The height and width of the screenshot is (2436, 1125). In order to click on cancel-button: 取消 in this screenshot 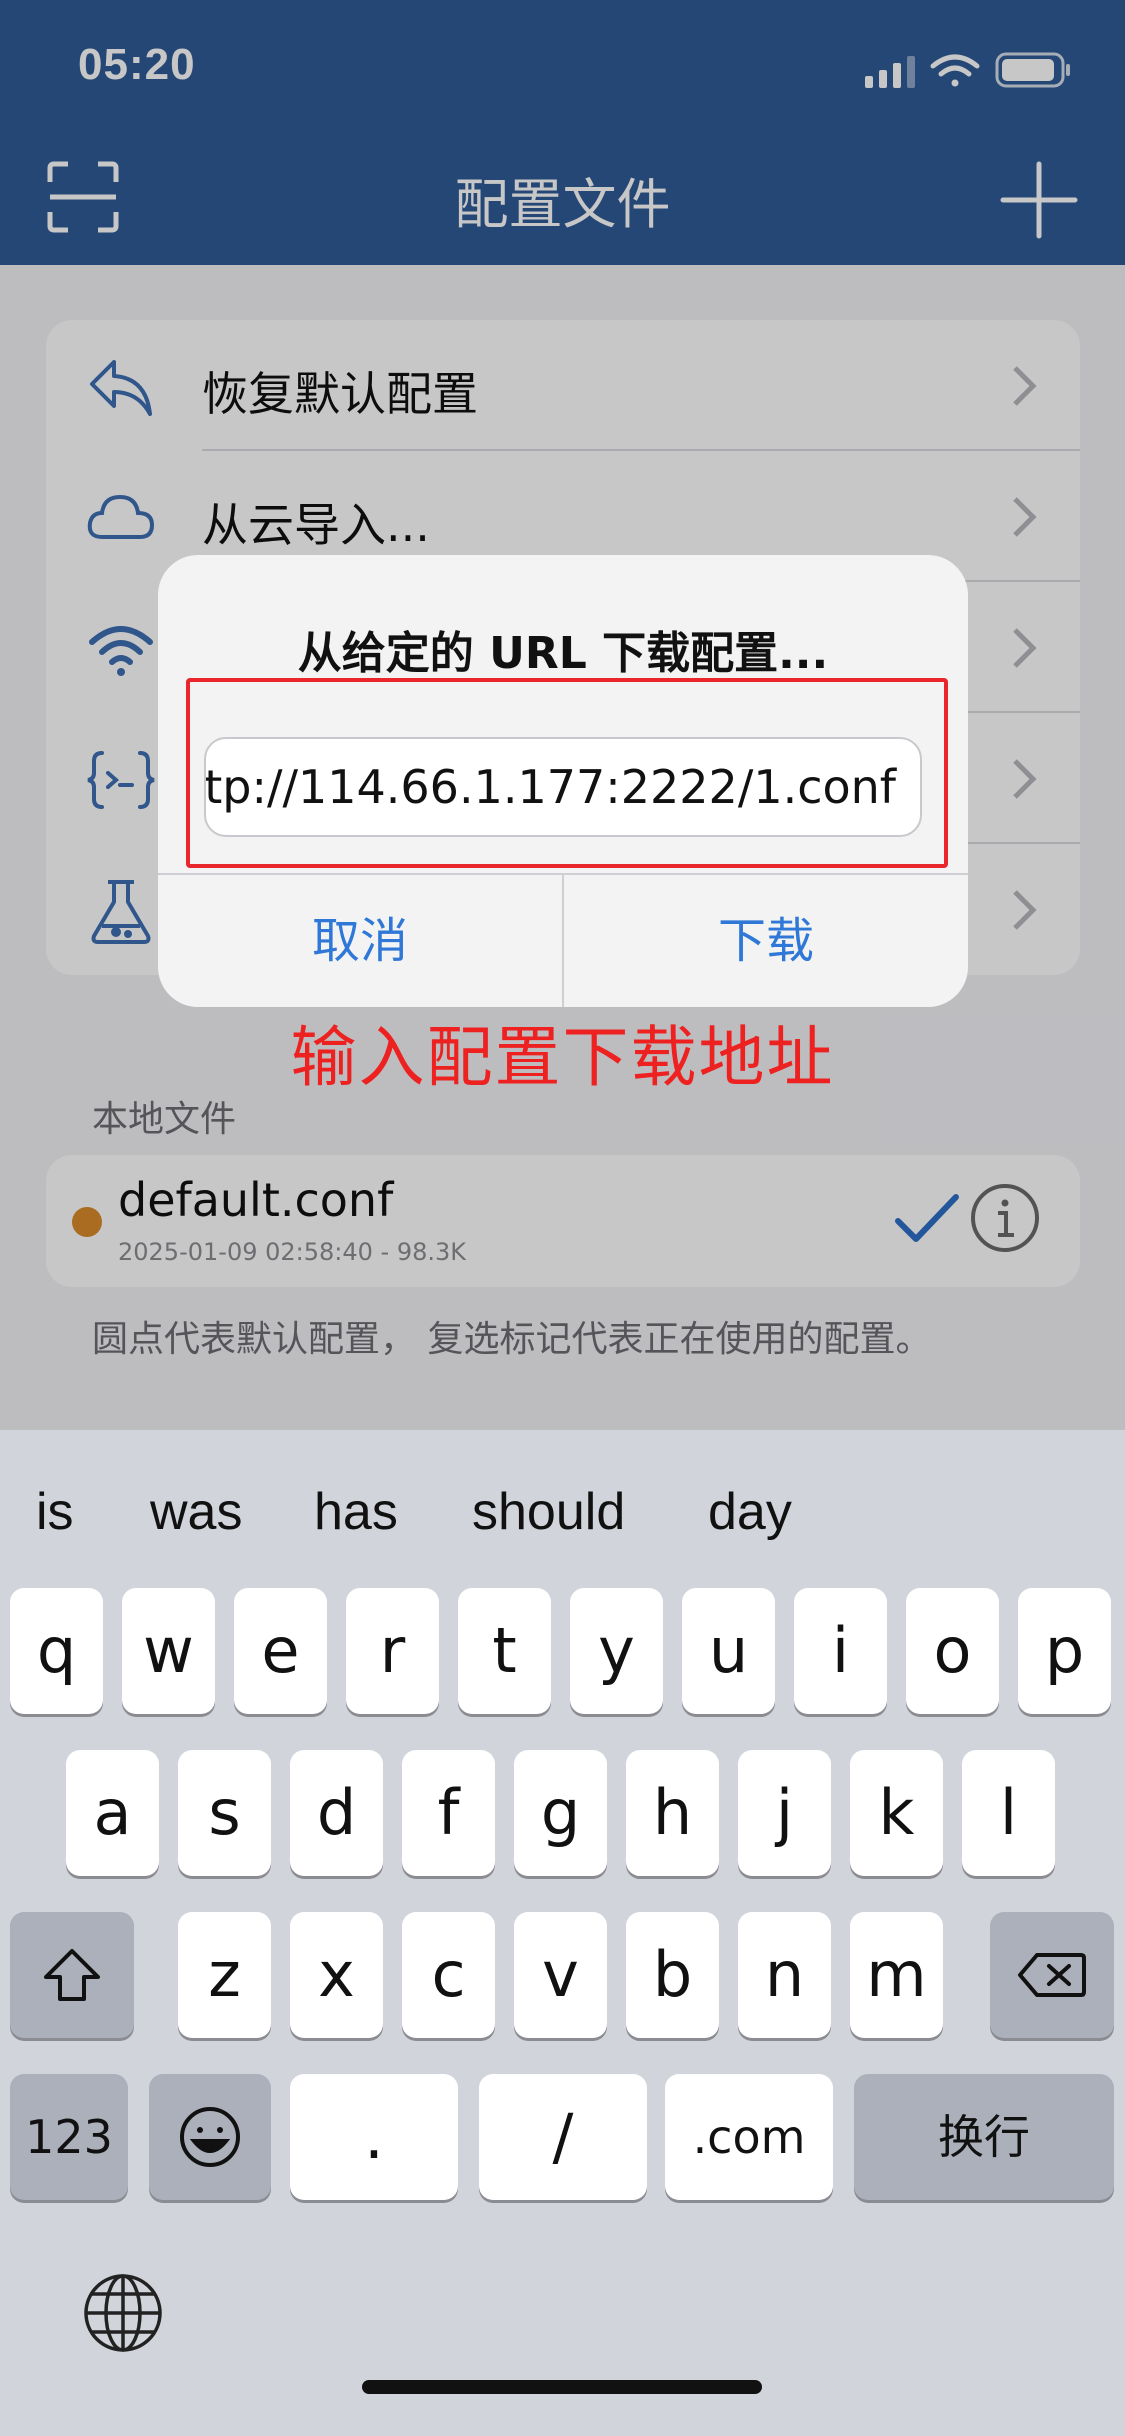, I will do `click(360, 941)`.